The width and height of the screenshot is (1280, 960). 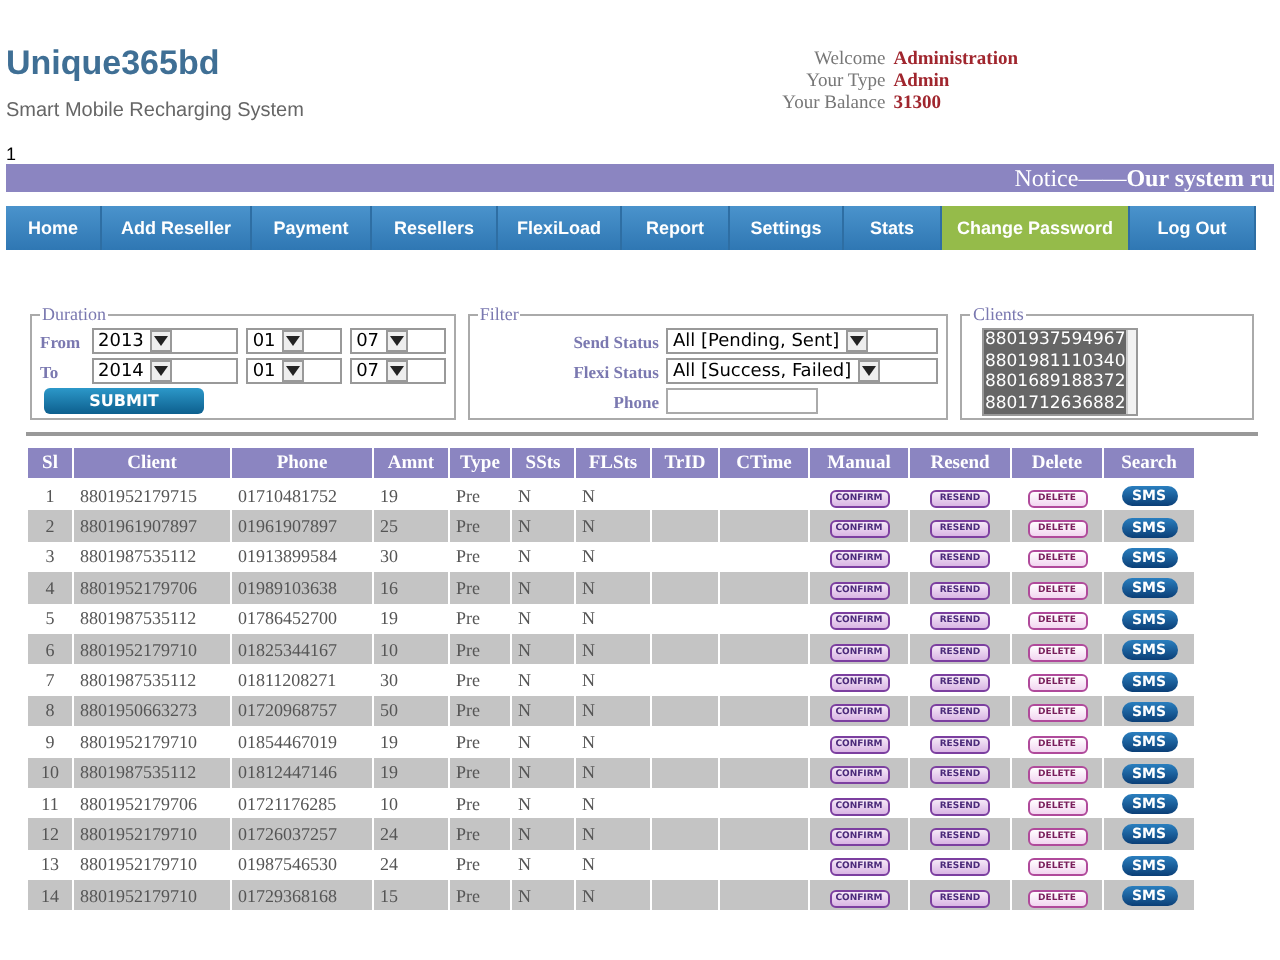 What do you see at coordinates (155, 111) in the screenshot?
I see `site-subtitle: Smart Mobile Recharging System` at bounding box center [155, 111].